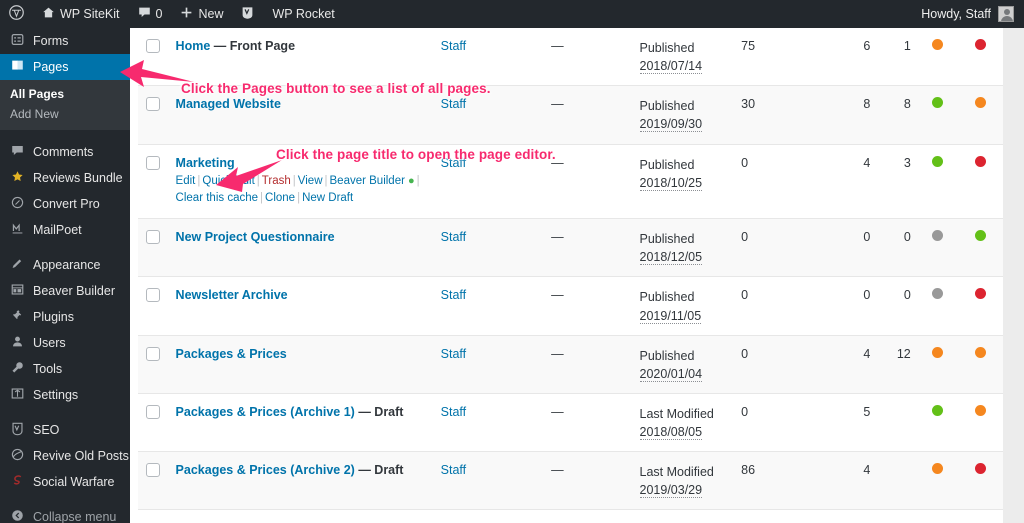 This screenshot has width=1024, height=523. I want to click on greeting-label: Howdy, Staff, so click(956, 14).